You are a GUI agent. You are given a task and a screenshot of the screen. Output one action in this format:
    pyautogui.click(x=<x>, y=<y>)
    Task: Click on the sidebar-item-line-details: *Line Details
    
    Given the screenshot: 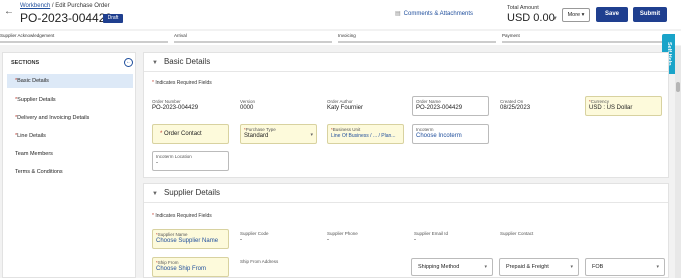 What is the action you would take?
    pyautogui.click(x=70, y=136)
    